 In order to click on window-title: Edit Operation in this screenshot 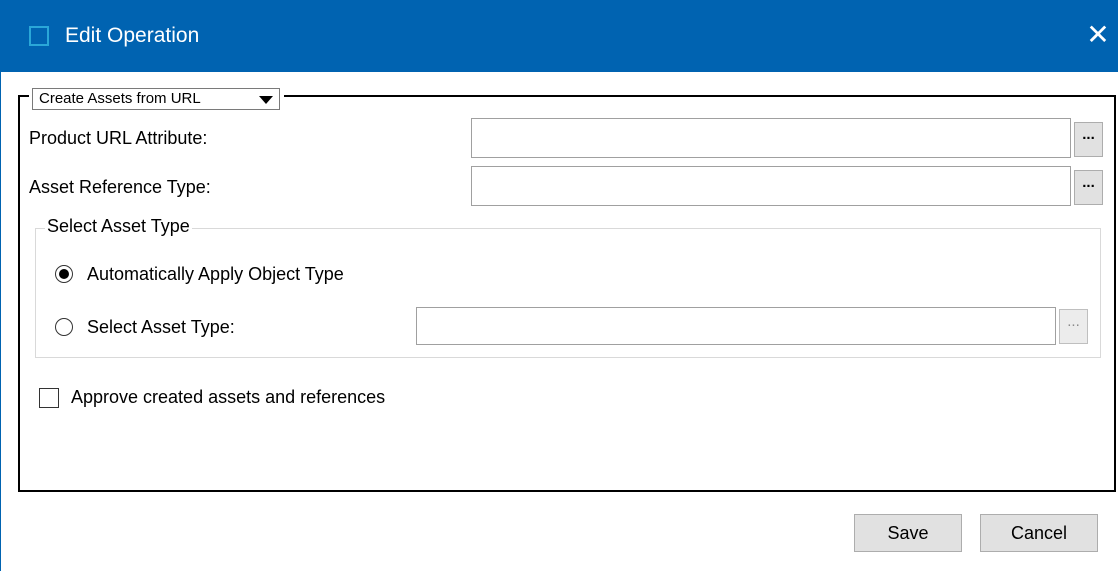, I will do `click(132, 35)`.